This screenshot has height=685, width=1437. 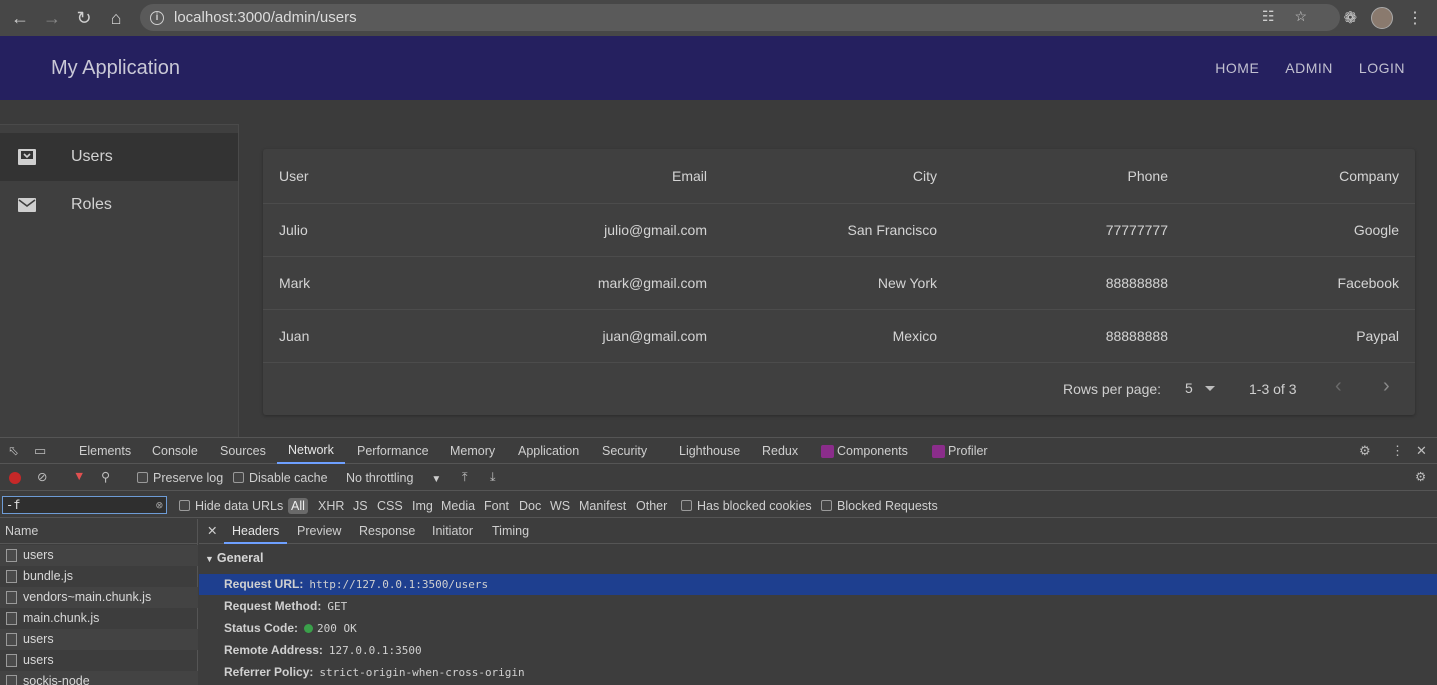 I want to click on tab-lighthouse: Lighthouse, so click(x=709, y=451).